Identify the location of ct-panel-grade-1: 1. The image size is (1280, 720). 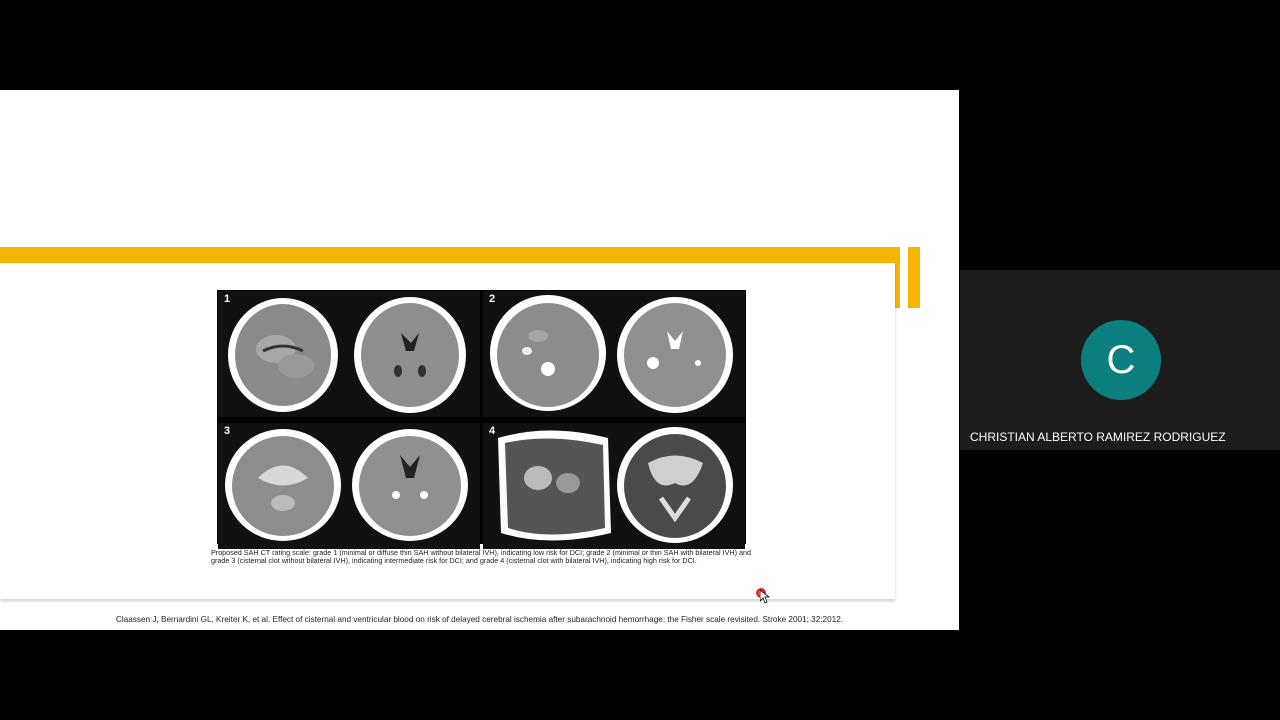
(349, 354).